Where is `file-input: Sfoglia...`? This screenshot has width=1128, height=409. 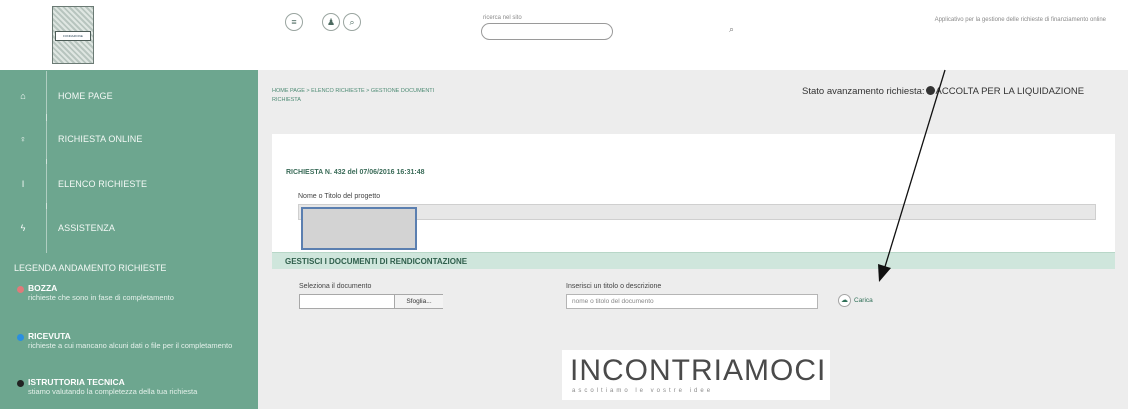
file-input: Sfoglia... is located at coordinates (371, 301).